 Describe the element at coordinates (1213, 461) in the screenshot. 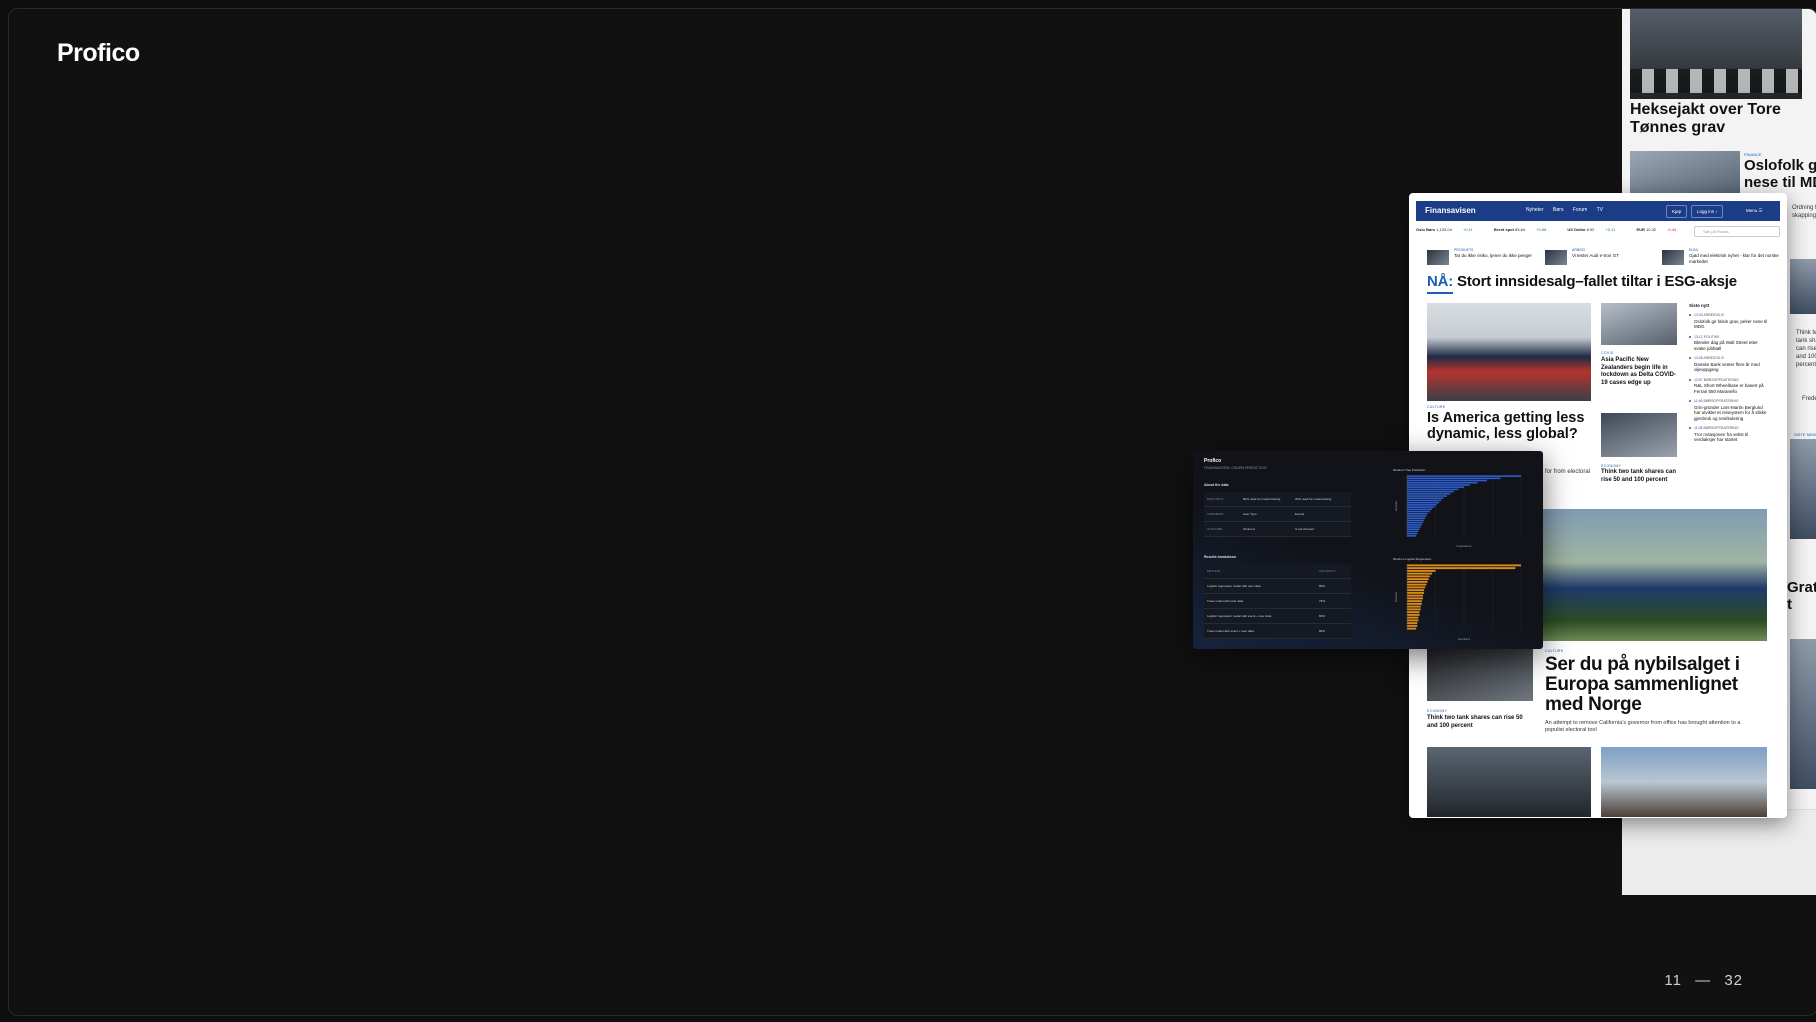

I see `dashboard-logo: Profico` at that location.